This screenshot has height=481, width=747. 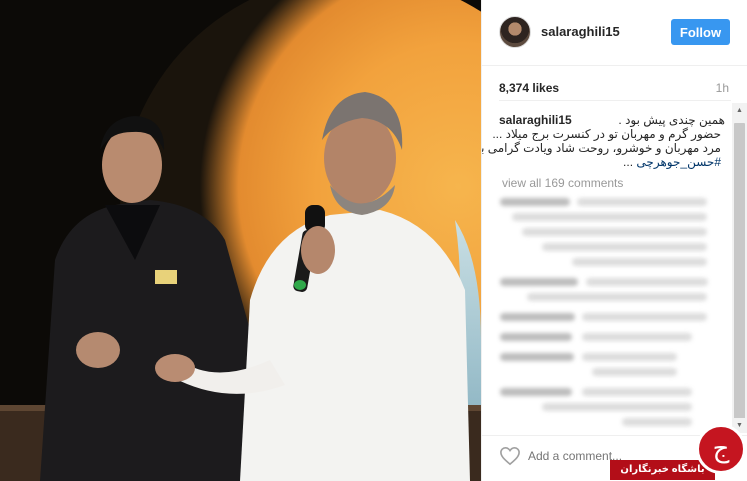 I want to click on caption-line-1: همین چندی پیش بود ., so click(x=671, y=120).